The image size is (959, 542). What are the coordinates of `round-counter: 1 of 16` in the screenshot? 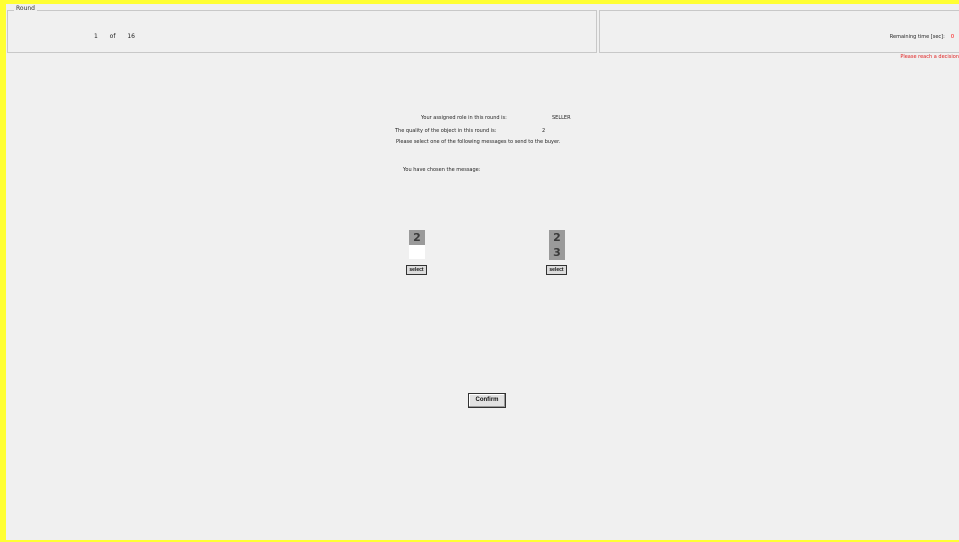 It's located at (114, 36).